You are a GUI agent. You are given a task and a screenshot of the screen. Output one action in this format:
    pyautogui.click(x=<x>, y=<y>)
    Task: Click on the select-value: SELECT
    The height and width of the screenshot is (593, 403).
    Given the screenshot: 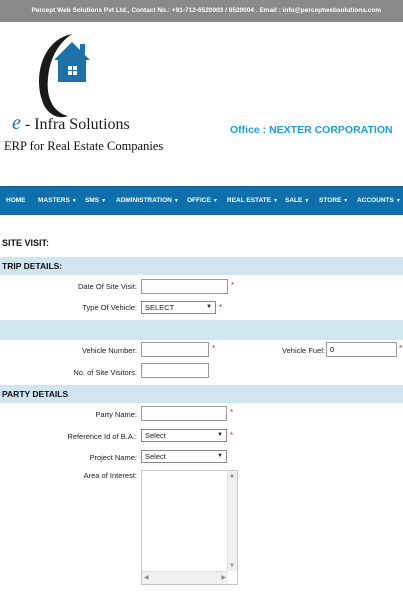 What is the action you would take?
    pyautogui.click(x=160, y=307)
    